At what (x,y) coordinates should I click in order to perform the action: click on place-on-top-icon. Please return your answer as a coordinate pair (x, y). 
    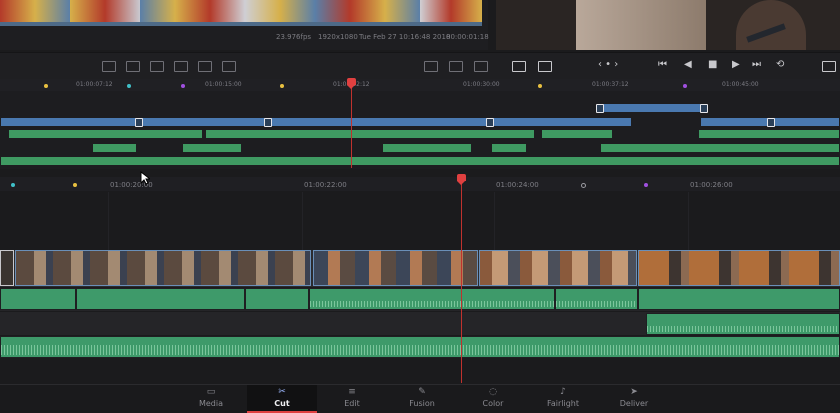
    Looking at the image, I should click on (205, 66).